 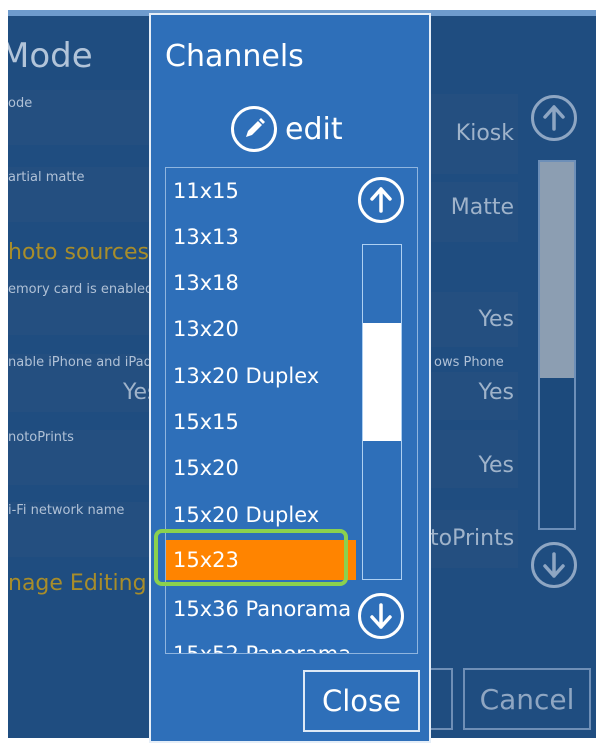 I want to click on mode-value: Kiosk, so click(x=484, y=133).